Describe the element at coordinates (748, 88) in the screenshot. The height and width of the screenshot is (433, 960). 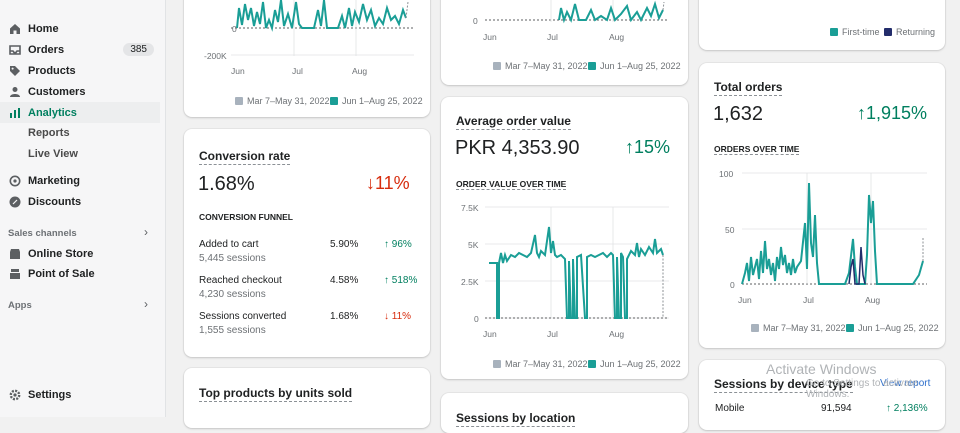
I see `total-orders-title: Total orders` at that location.